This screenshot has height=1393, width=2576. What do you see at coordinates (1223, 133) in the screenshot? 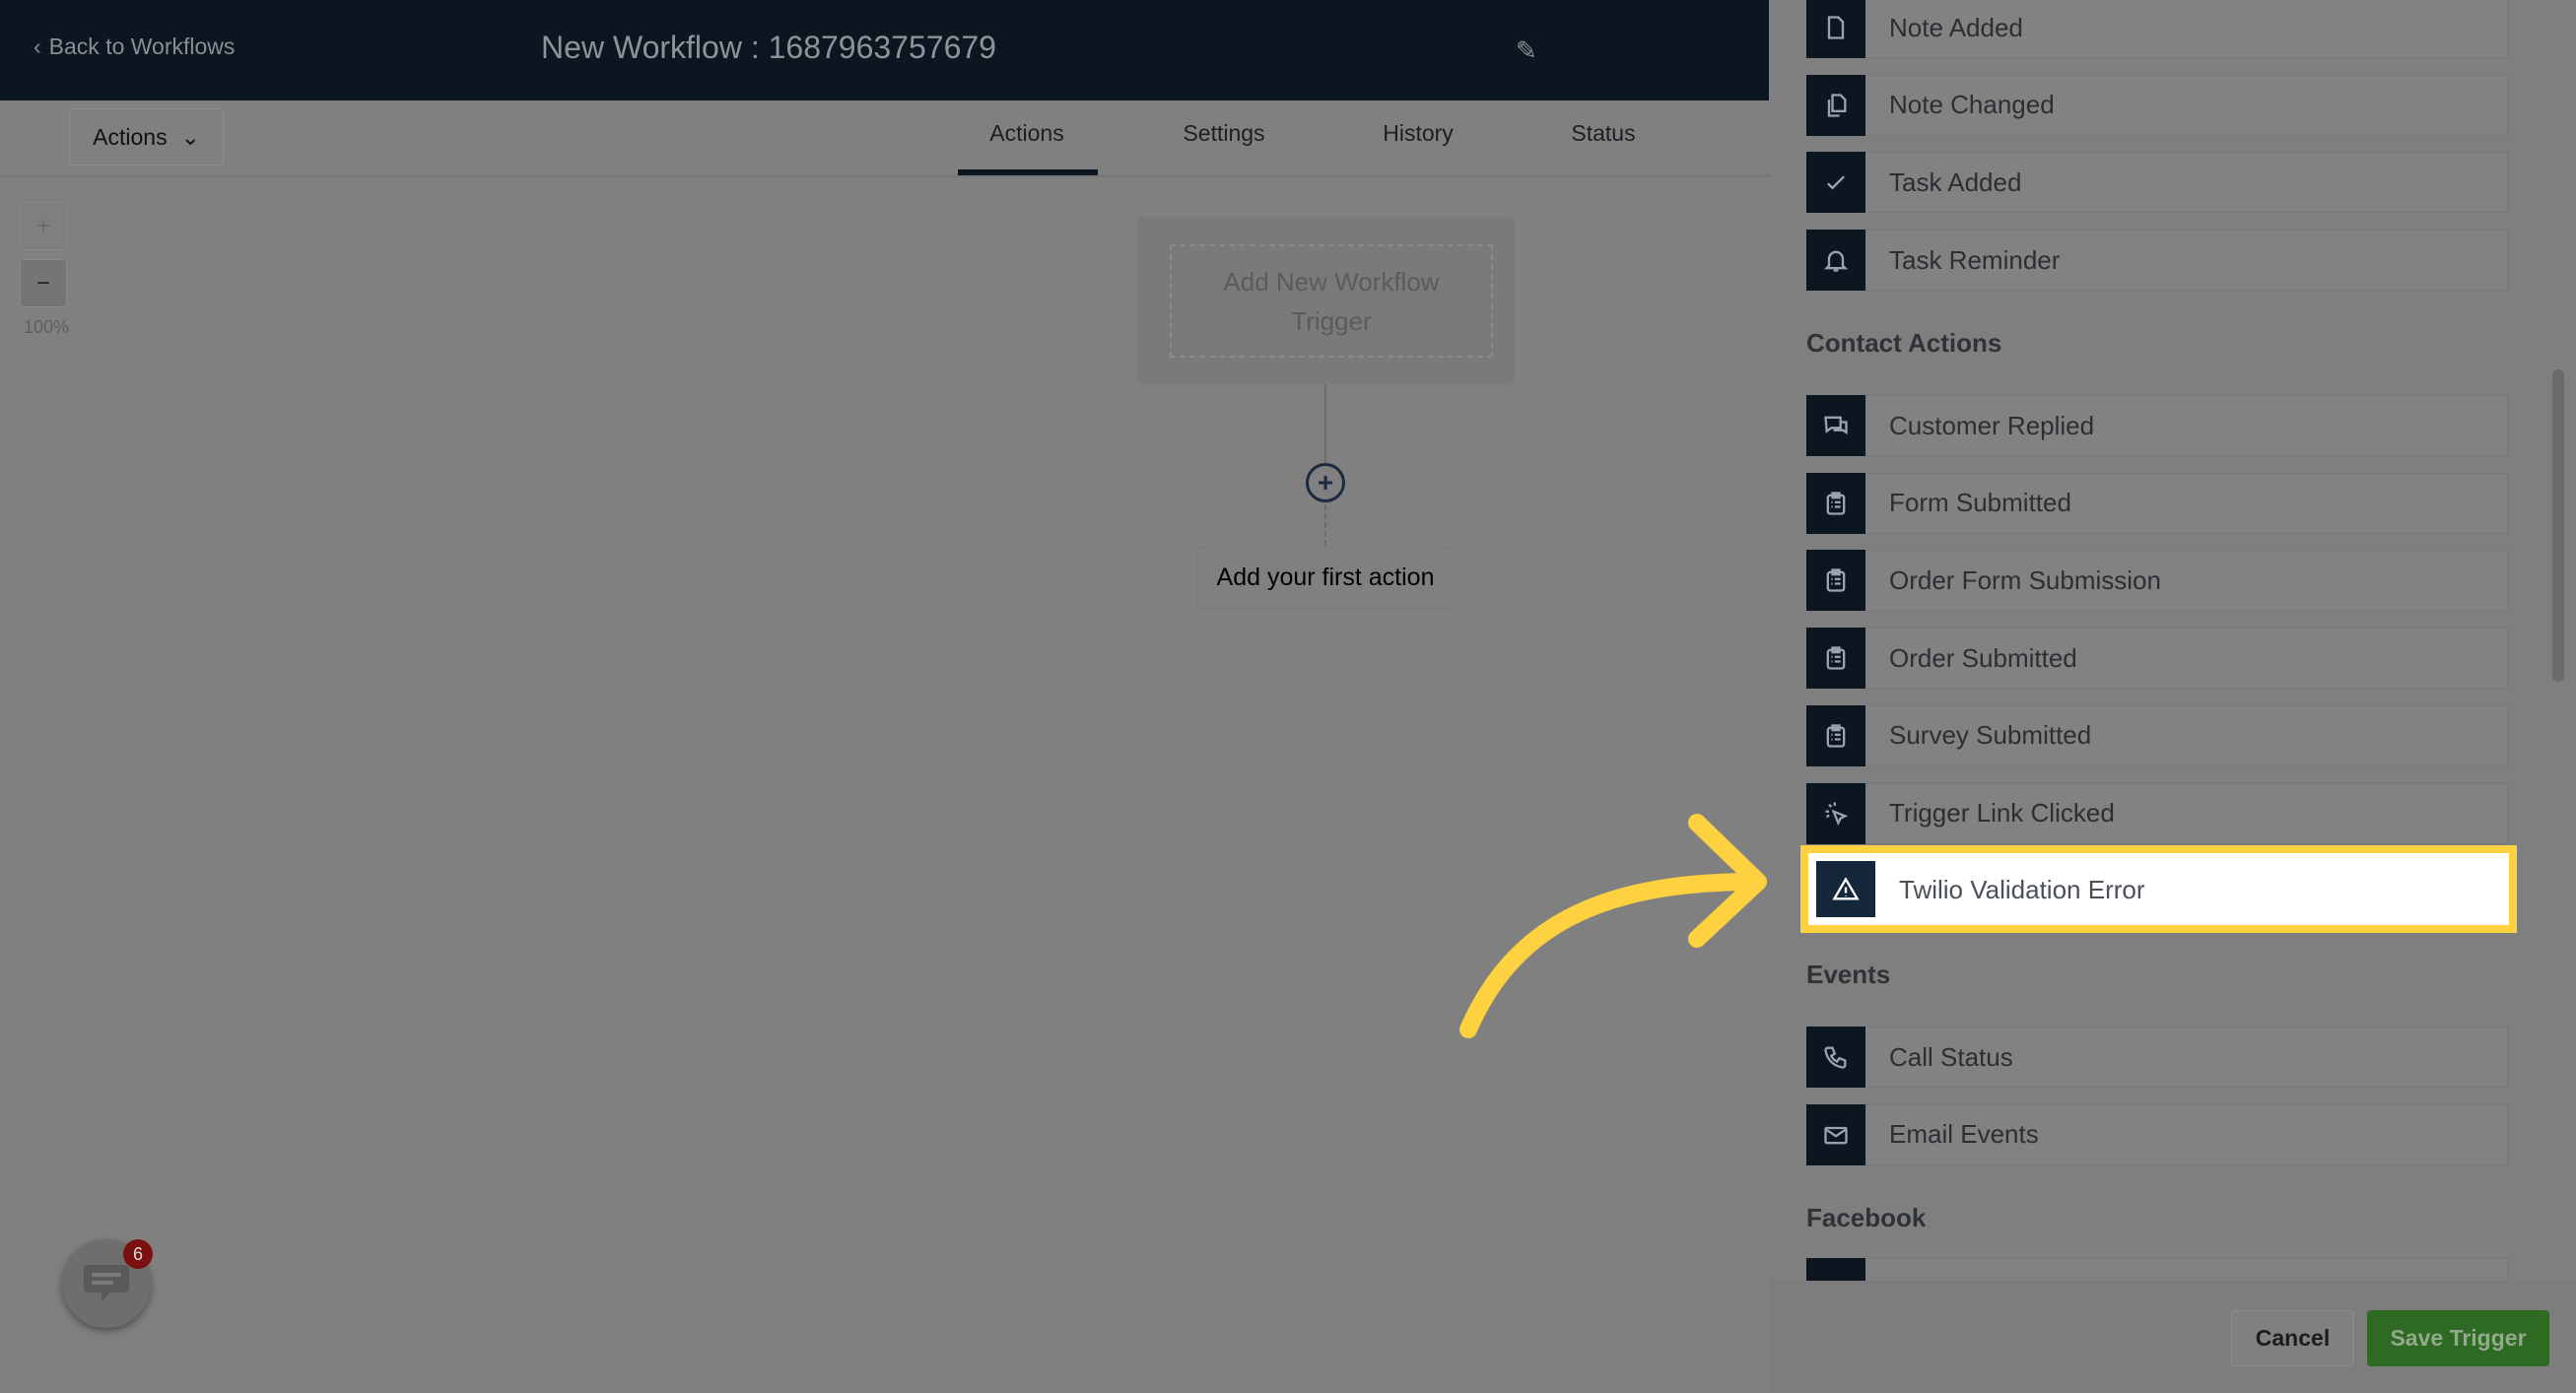
I see `tab-settings: Settings` at bounding box center [1223, 133].